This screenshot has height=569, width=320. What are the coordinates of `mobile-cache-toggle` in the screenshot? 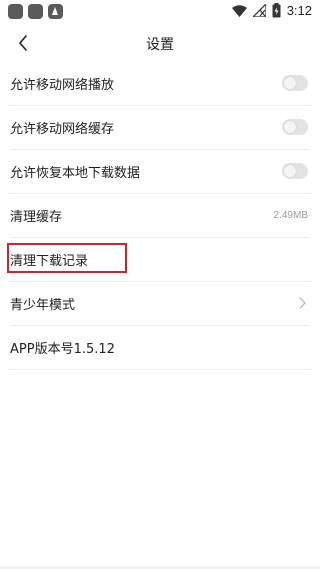 It's located at (295, 127).